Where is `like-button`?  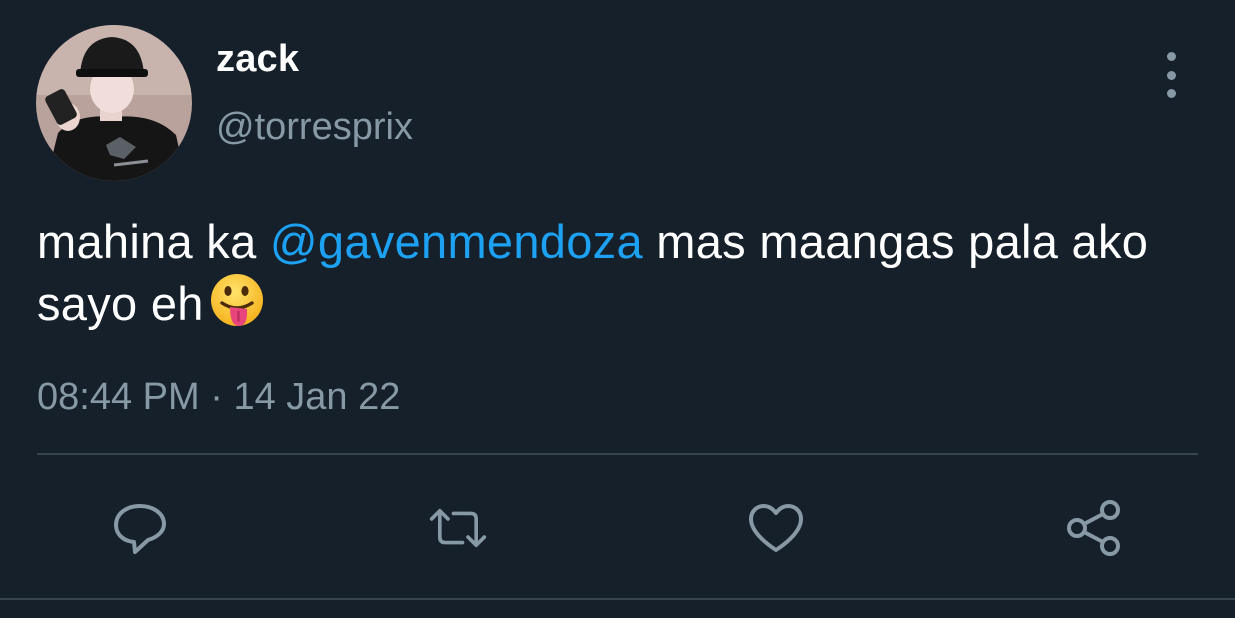 like-button is located at coordinates (776, 528).